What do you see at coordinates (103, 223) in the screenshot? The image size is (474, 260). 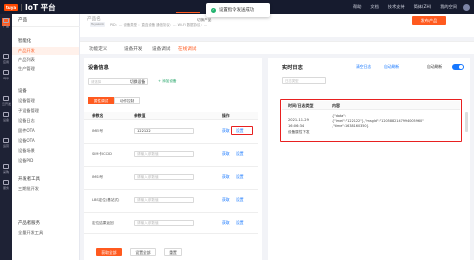 I see `param-name: 定位结果返回` at bounding box center [103, 223].